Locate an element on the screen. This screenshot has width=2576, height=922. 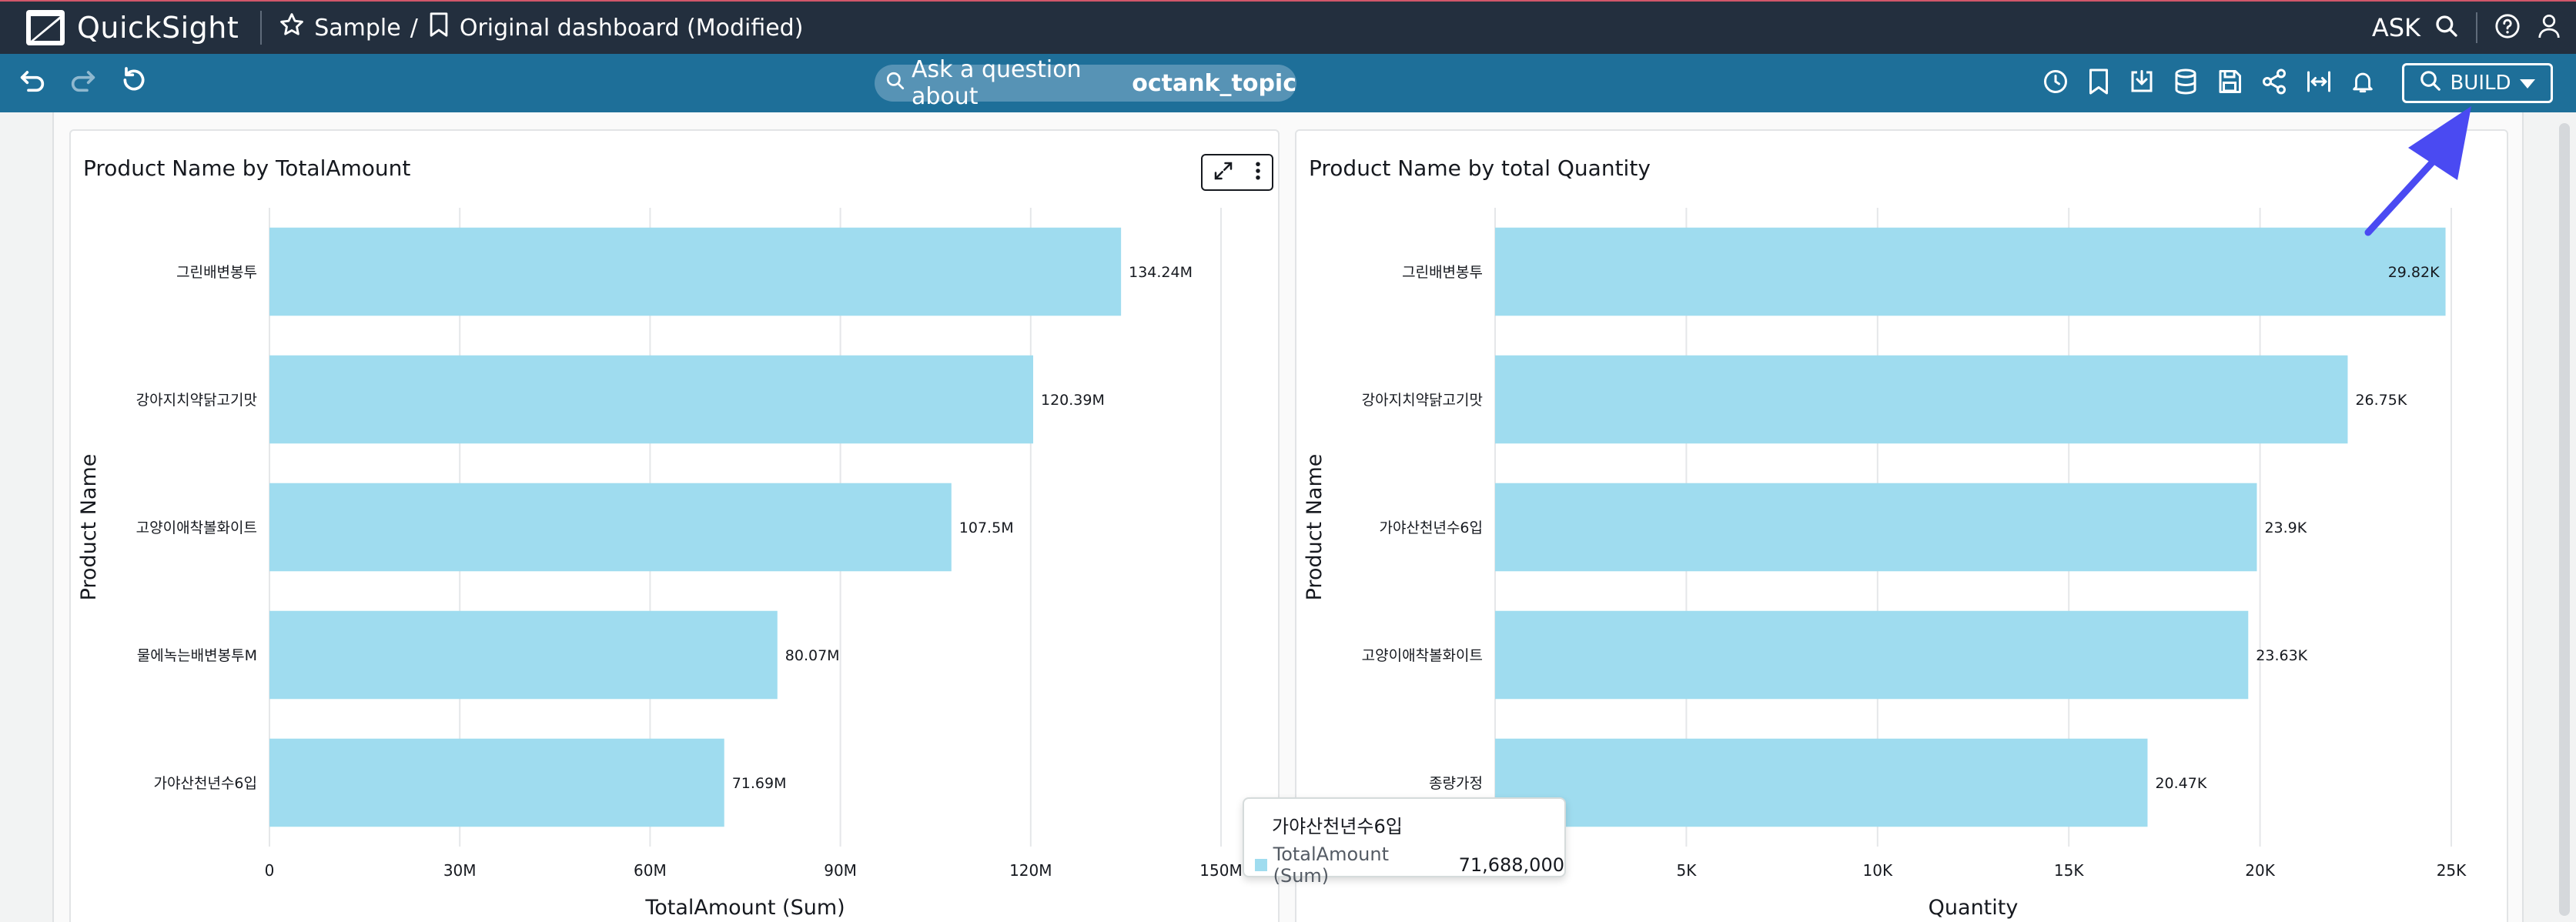
ask-button: ASK is located at coordinates (2396, 27).